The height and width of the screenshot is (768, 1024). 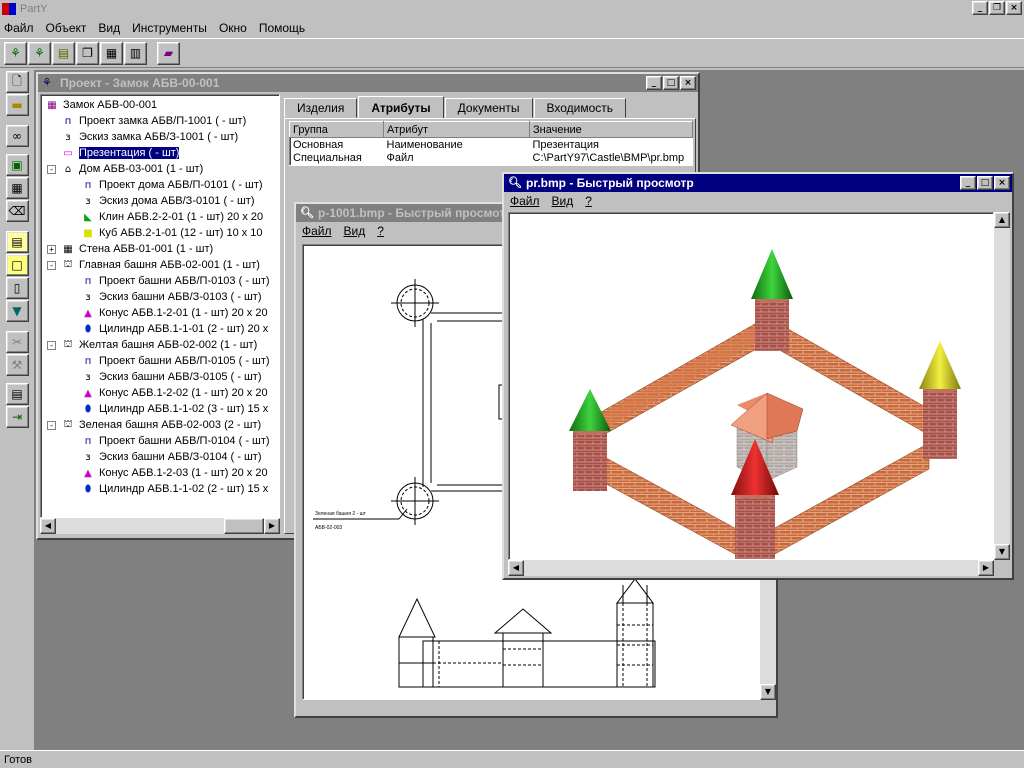 What do you see at coordinates (17, 136) in the screenshot?
I see `binoculars-icon: ∞` at bounding box center [17, 136].